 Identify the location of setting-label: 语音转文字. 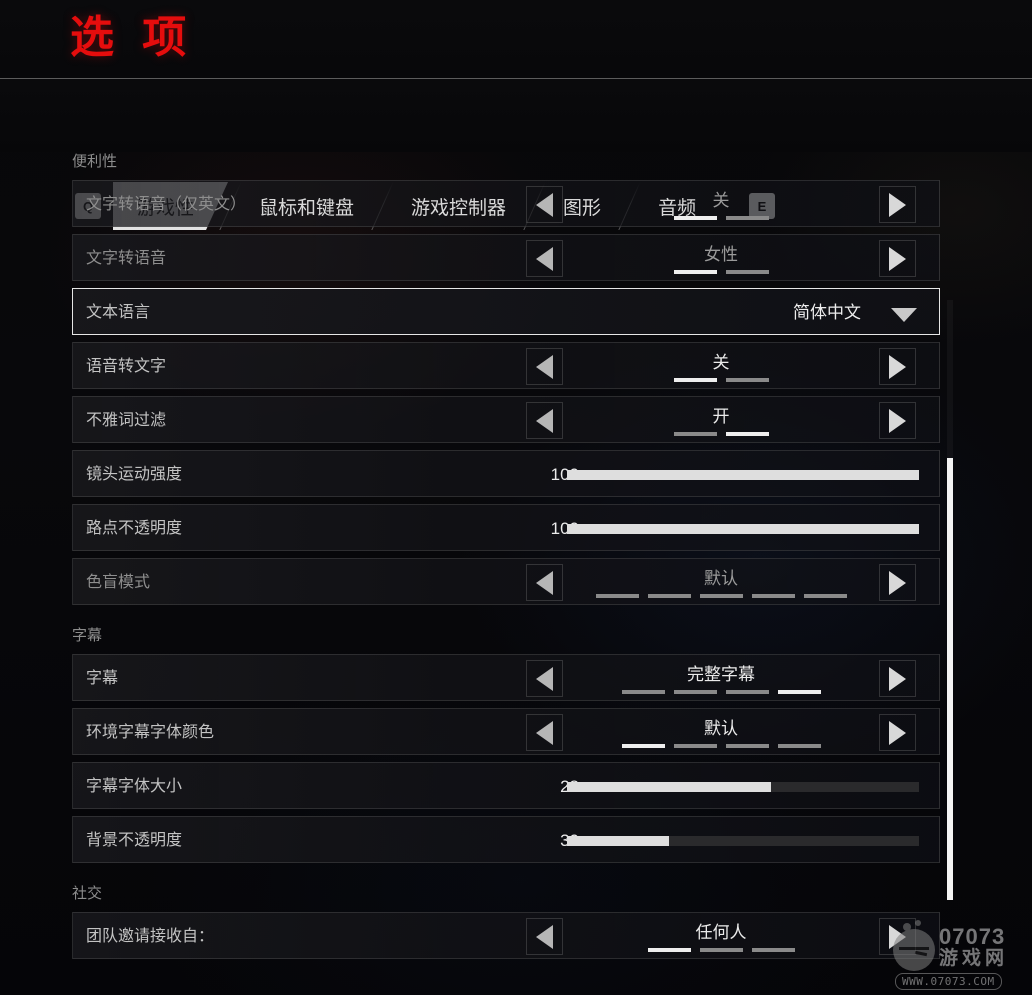
(126, 366).